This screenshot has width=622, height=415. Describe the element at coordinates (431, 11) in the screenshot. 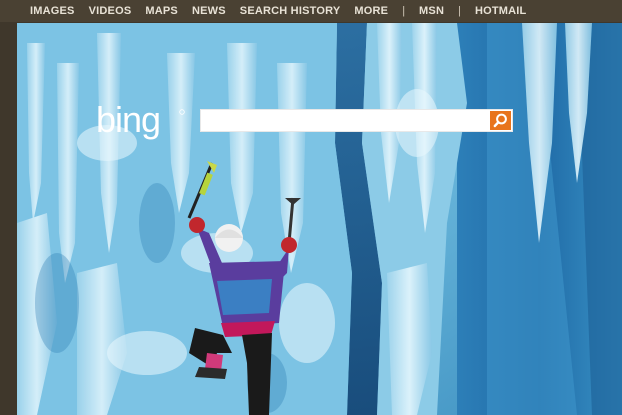

I see `nav-link-msn: MSN` at that location.